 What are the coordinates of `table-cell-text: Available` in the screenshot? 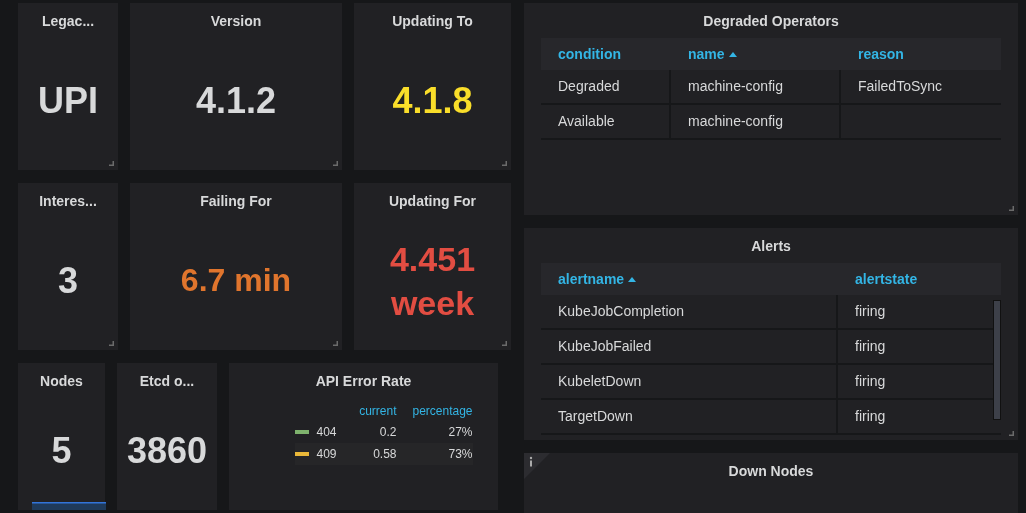 It's located at (586, 121).